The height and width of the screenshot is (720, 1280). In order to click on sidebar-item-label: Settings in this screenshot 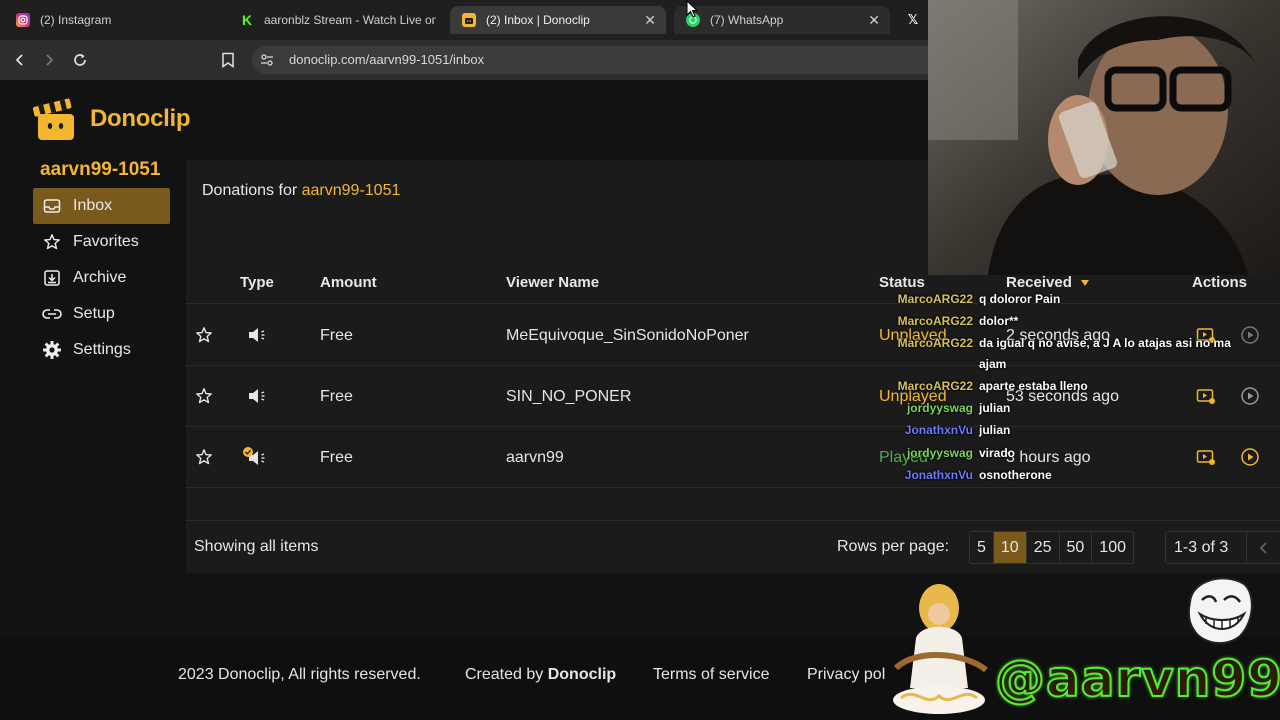, I will do `click(102, 349)`.